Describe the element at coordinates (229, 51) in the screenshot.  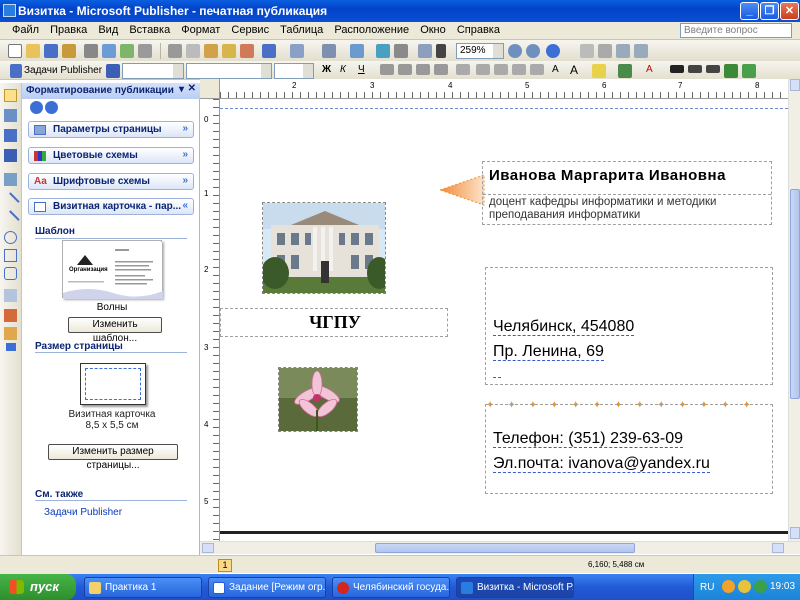
I see `format-painter-icon` at that location.